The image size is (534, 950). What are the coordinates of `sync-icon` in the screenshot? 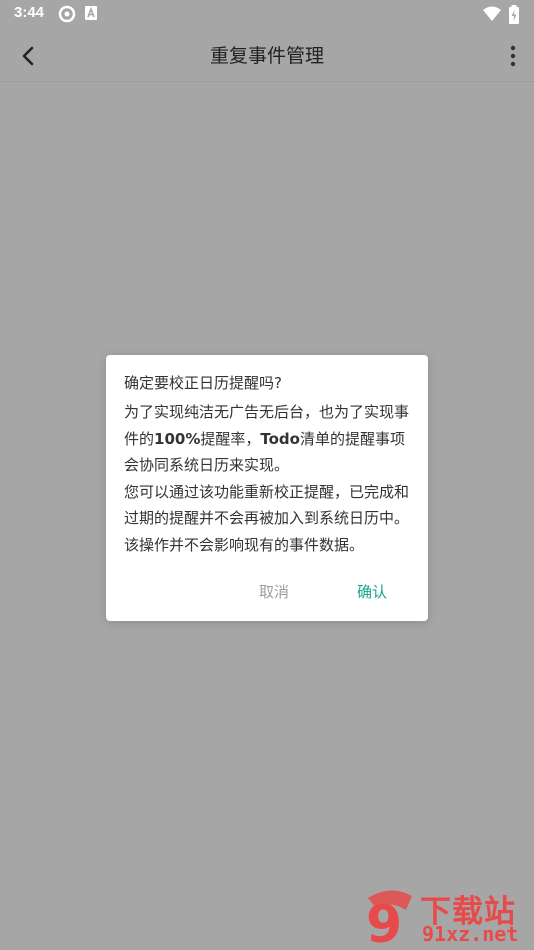 It's located at (67, 16).